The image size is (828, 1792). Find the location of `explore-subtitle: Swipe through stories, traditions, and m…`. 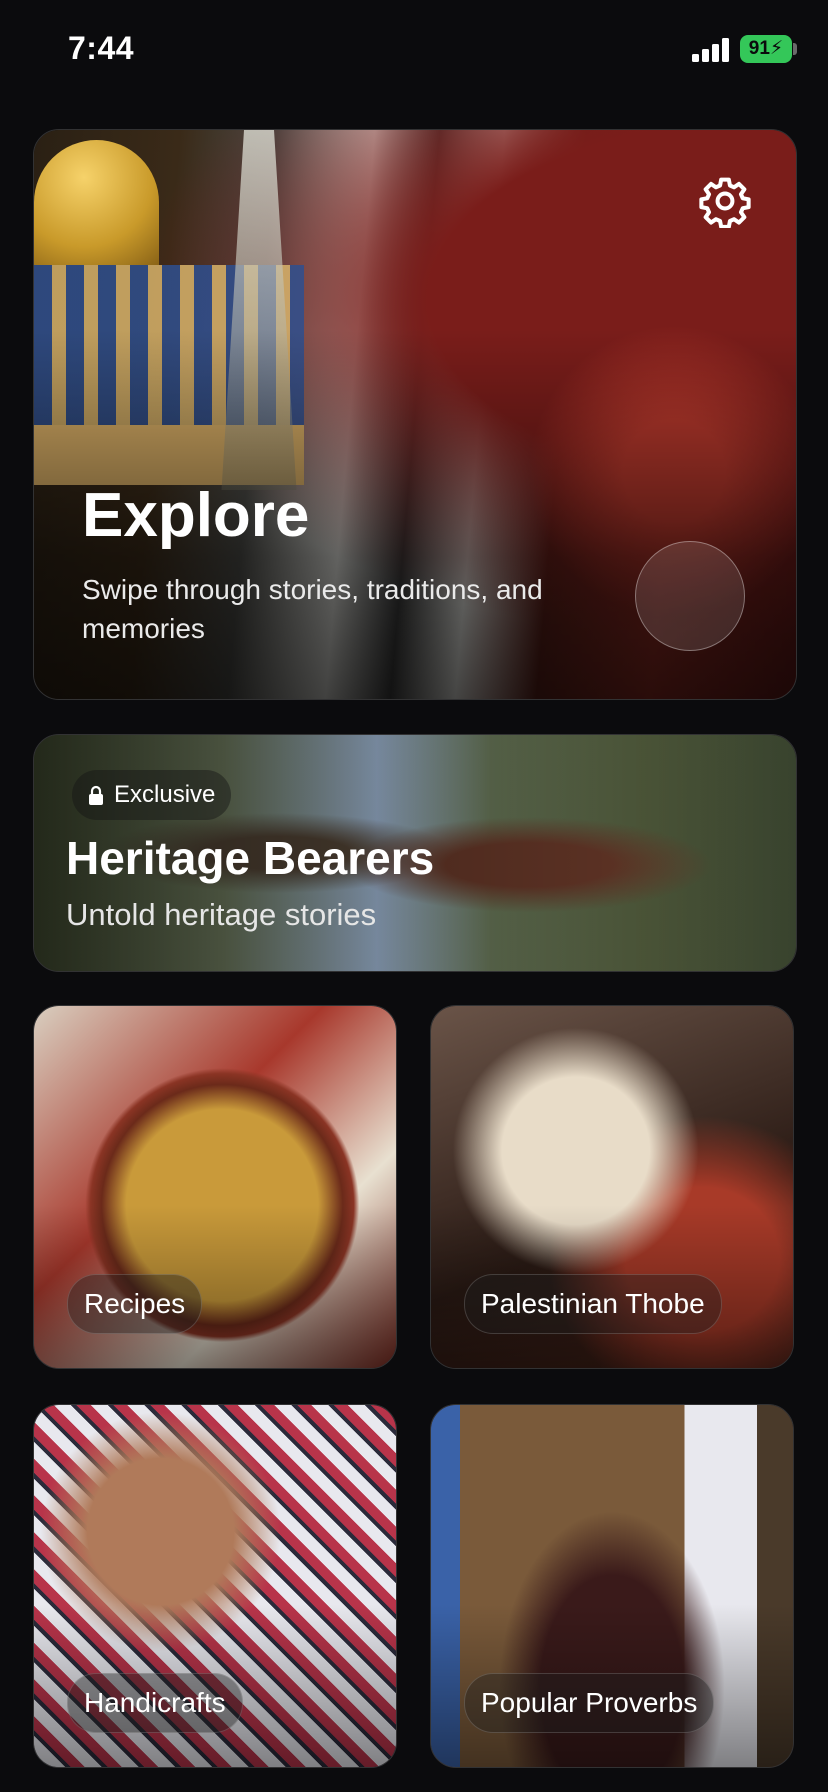

explore-subtitle: Swipe through stories, traditions, and m… is located at coordinates (312, 609).